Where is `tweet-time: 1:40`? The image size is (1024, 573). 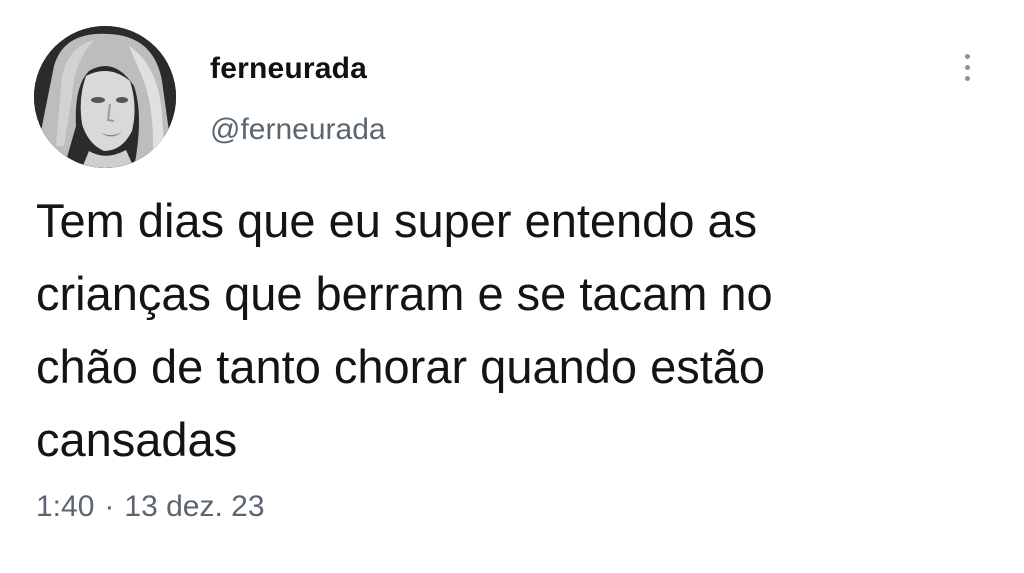 tweet-time: 1:40 is located at coordinates (65, 506).